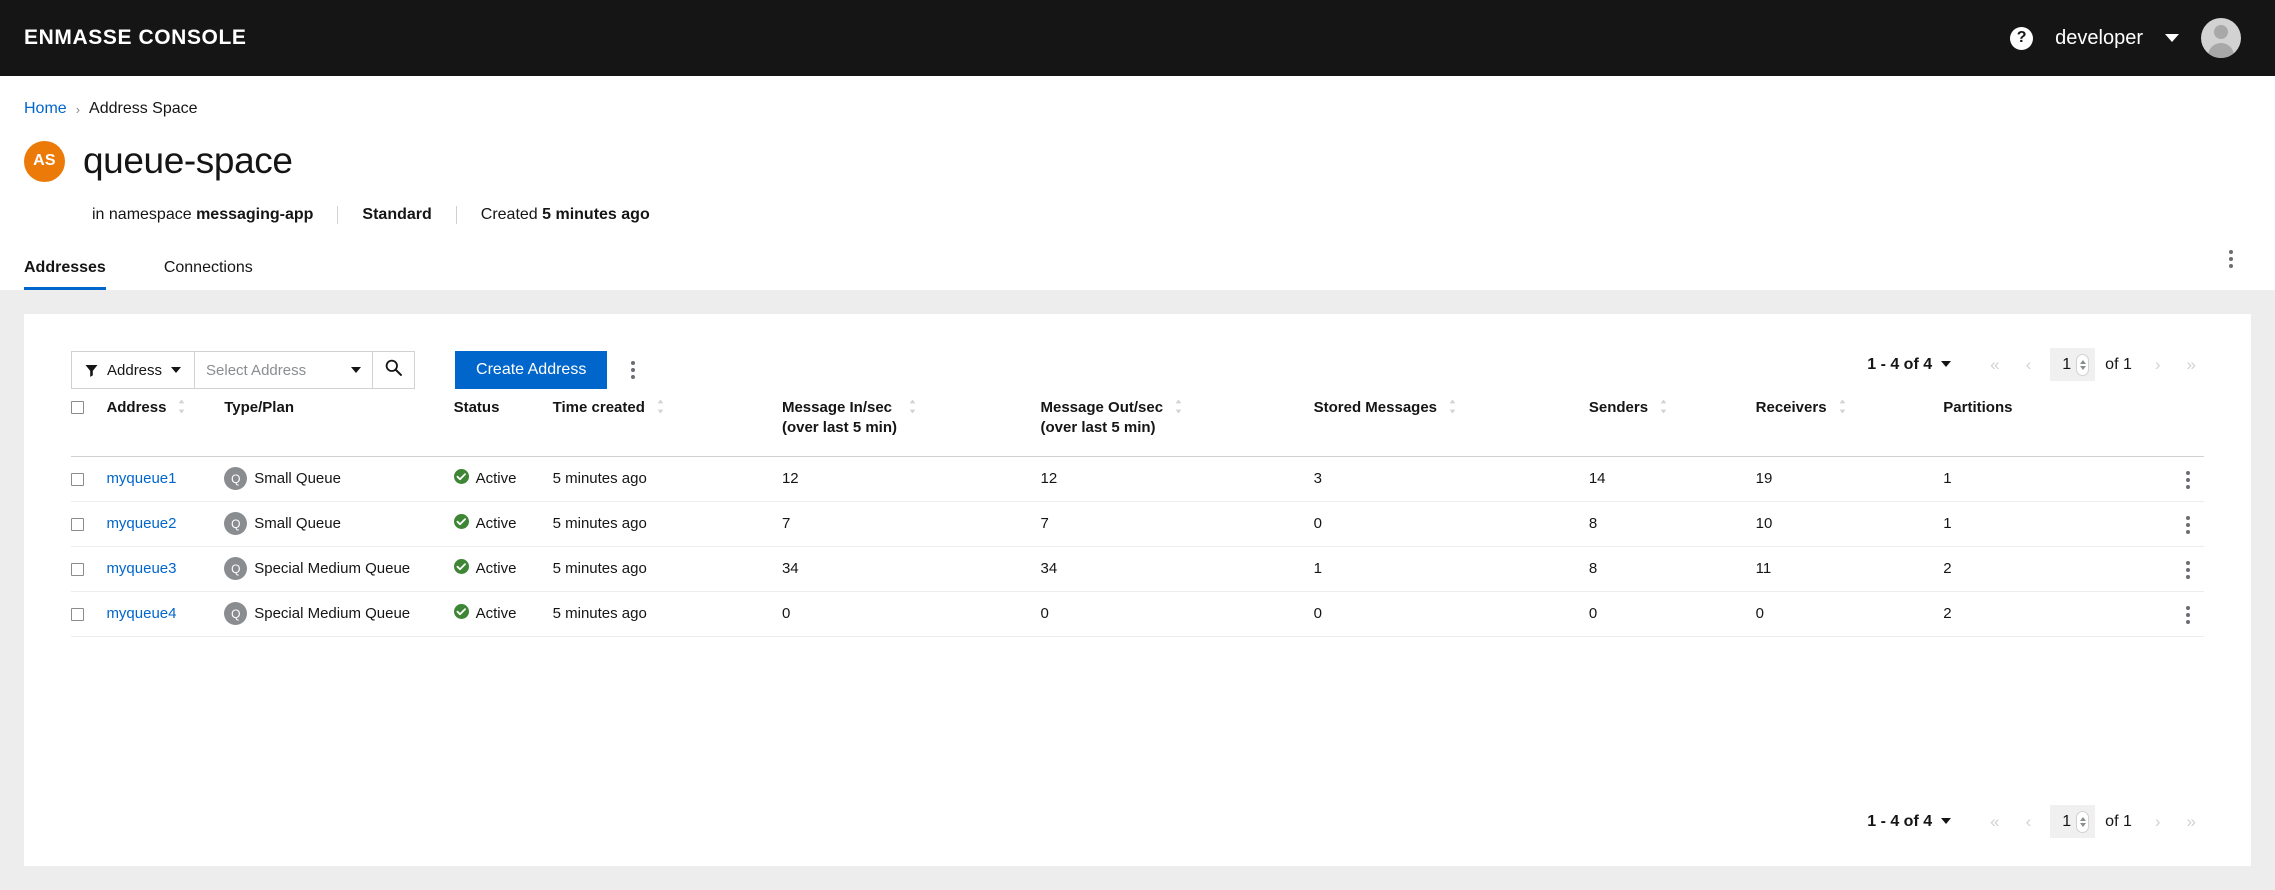 This screenshot has width=2275, height=890. Describe the element at coordinates (1994, 365) in the screenshot. I see `pagination-first-button-top: «` at that location.